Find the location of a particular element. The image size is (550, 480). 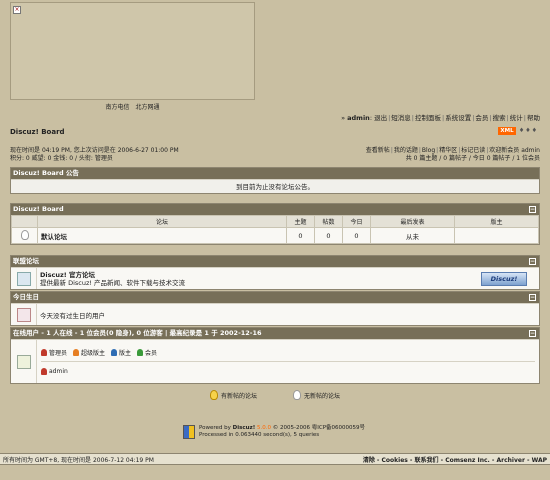

links-header: 联盟论坛 − is located at coordinates (275, 261).